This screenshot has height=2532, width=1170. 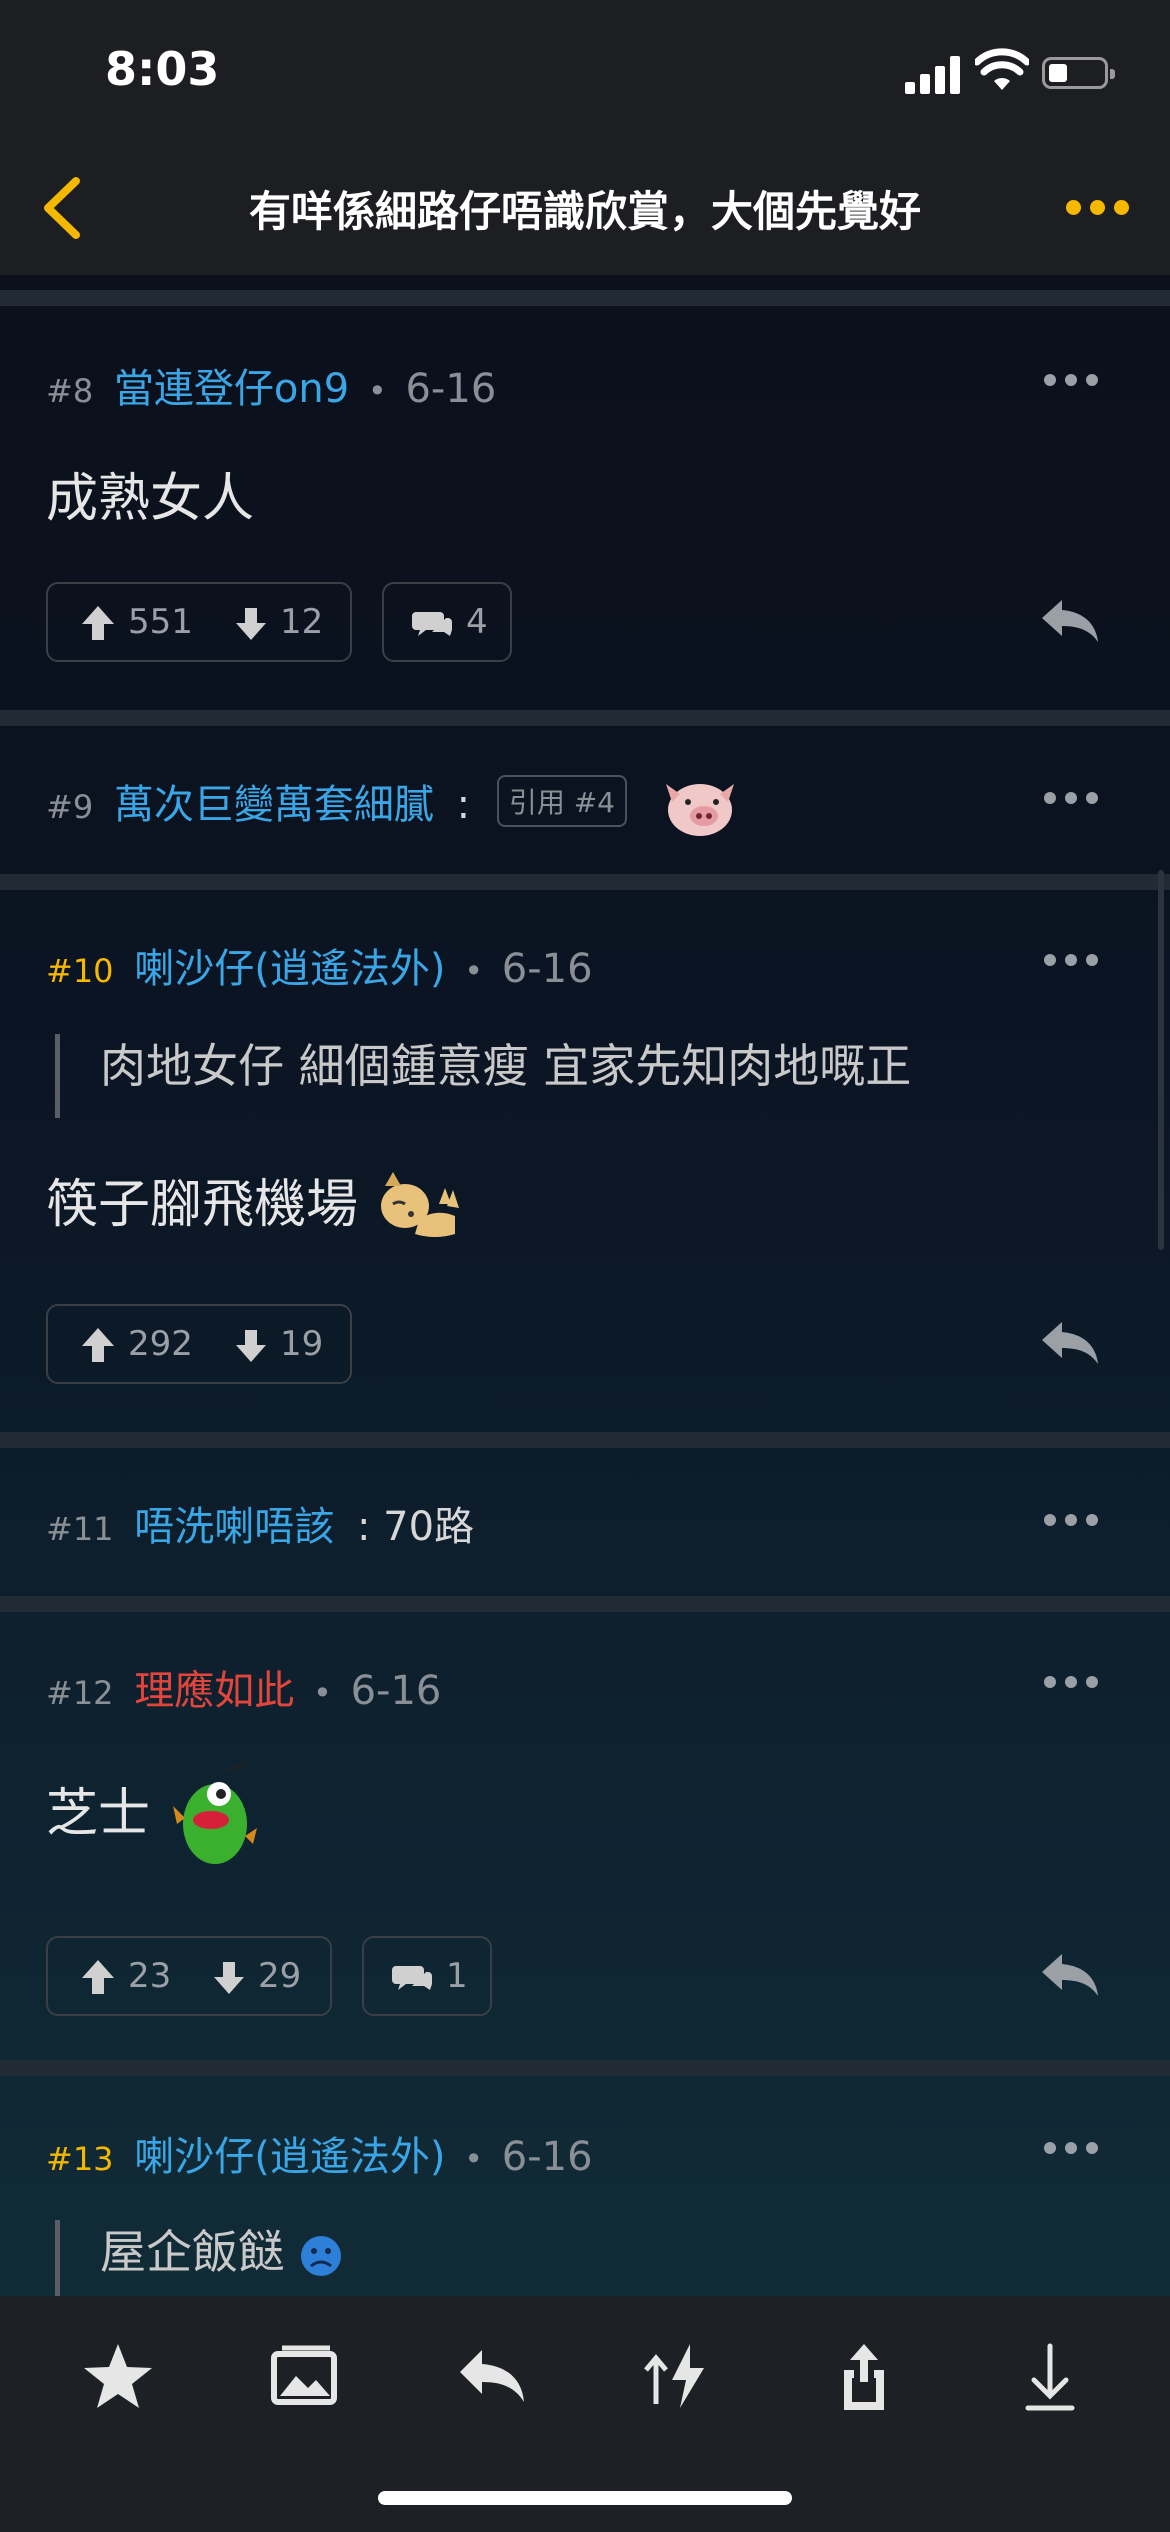 I want to click on post-meta: #12 理應如此 • 6-16, so click(x=244, y=1691).